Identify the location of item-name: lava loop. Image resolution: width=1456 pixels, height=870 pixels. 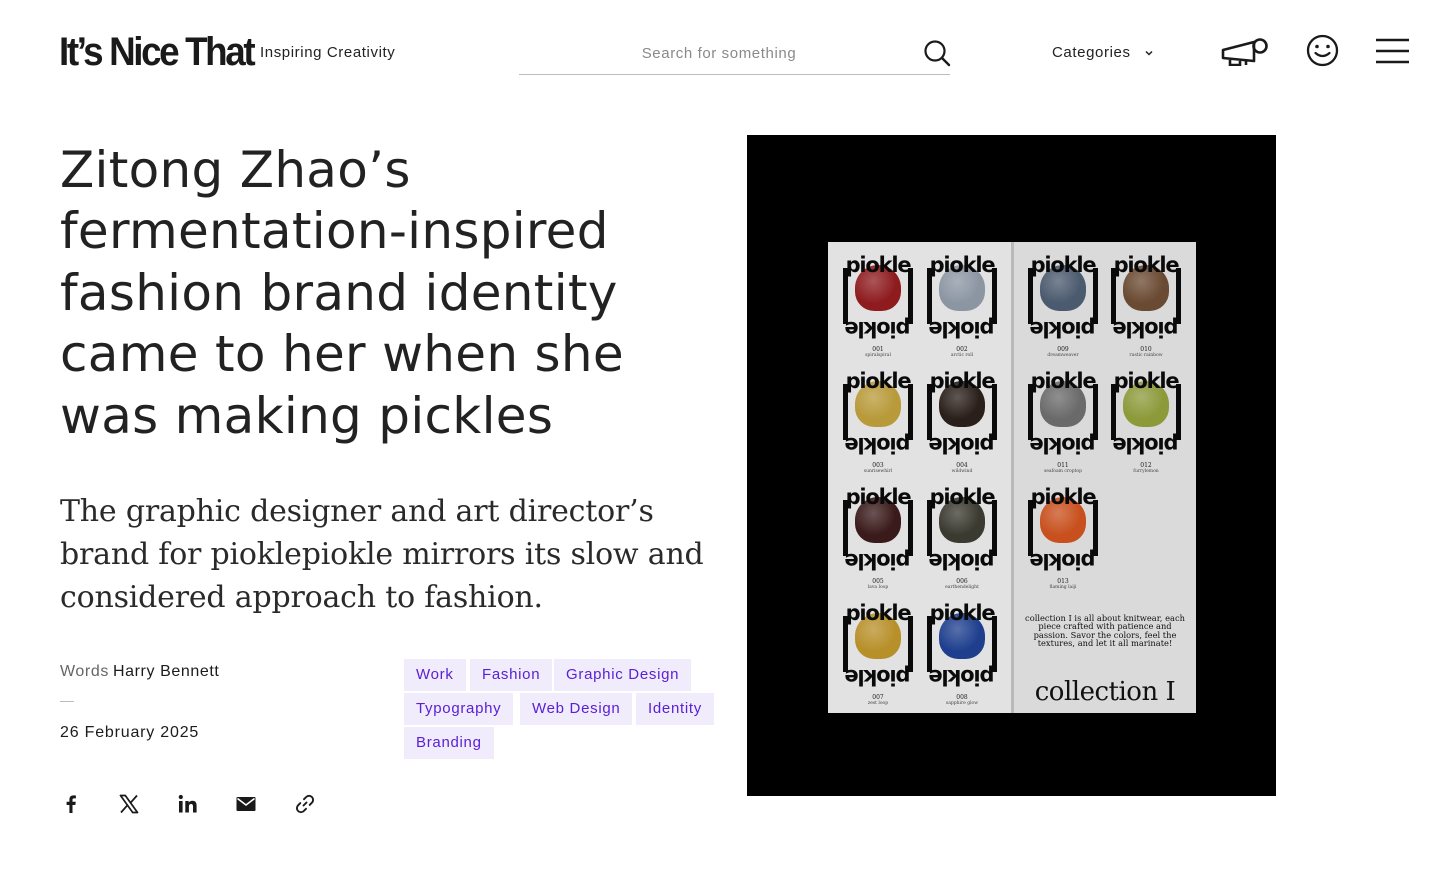
(878, 587).